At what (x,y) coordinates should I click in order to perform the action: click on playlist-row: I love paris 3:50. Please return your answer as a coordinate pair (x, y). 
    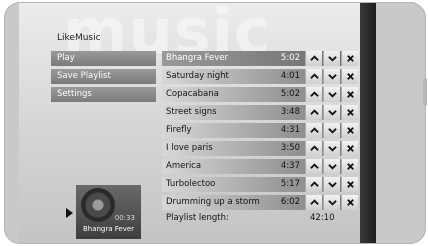
    Looking at the image, I should click on (260, 148).